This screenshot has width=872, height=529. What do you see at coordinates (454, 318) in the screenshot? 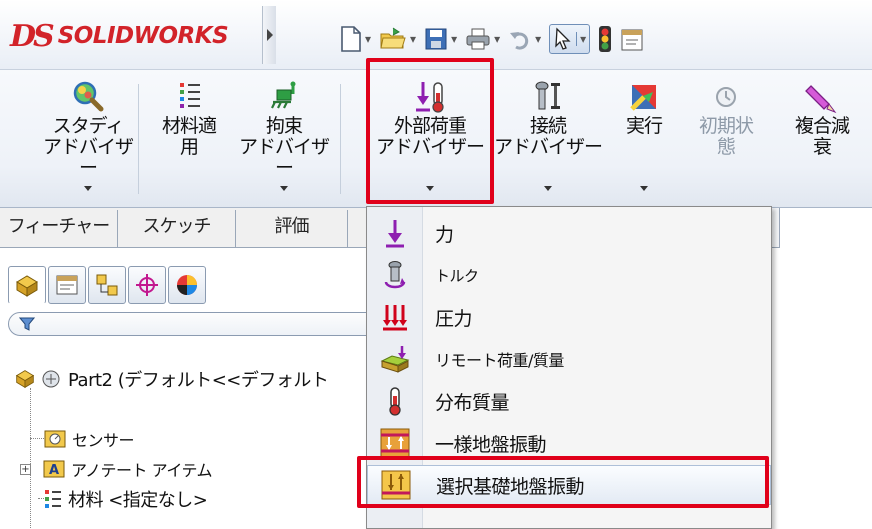
I see `menu-item-label: 圧力` at bounding box center [454, 318].